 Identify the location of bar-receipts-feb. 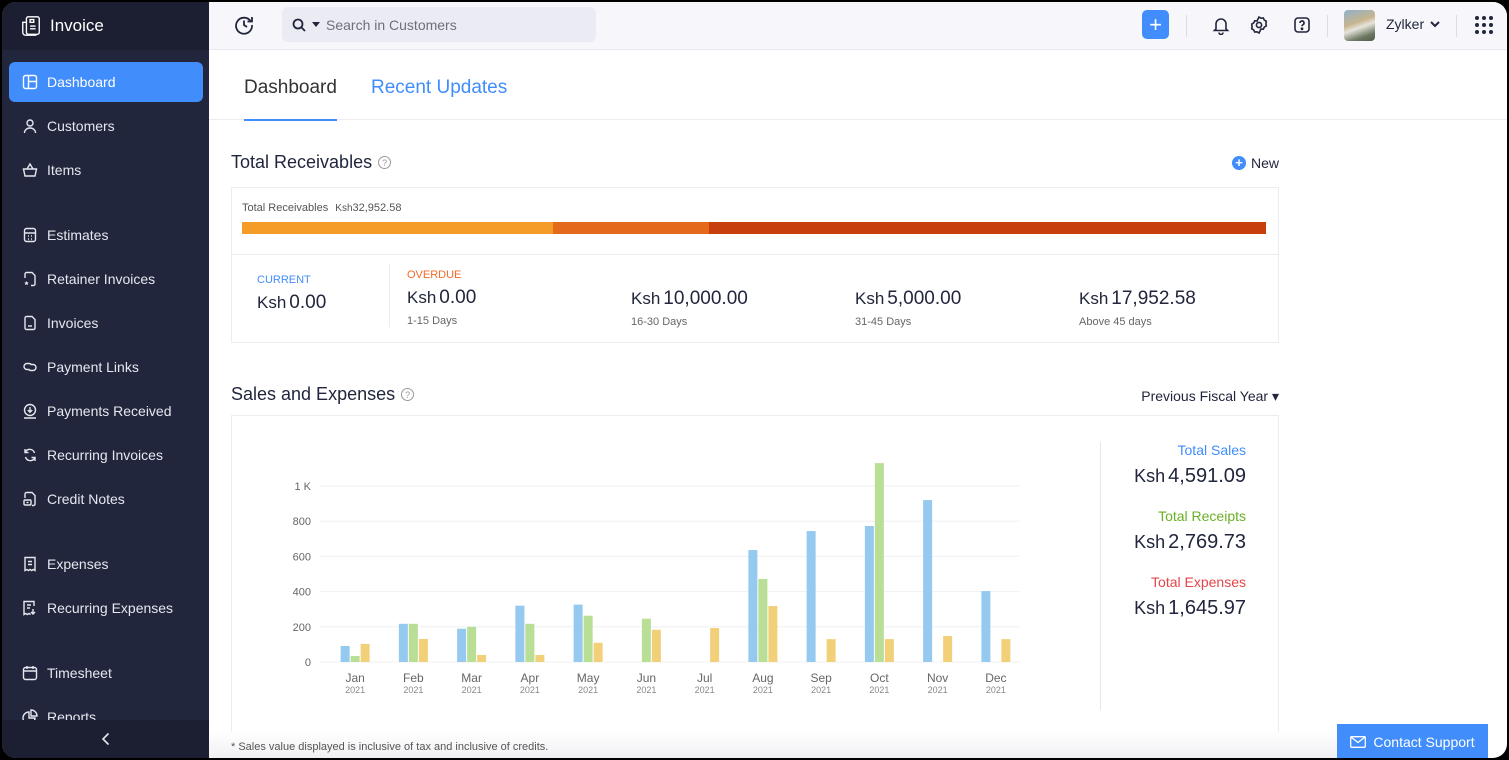
(413, 642).